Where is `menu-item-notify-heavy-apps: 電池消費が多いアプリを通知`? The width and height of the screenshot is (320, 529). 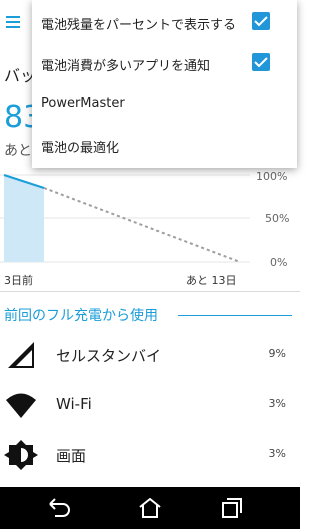 menu-item-notify-heavy-apps: 電池消費が多いアプリを通知 is located at coordinates (164, 63).